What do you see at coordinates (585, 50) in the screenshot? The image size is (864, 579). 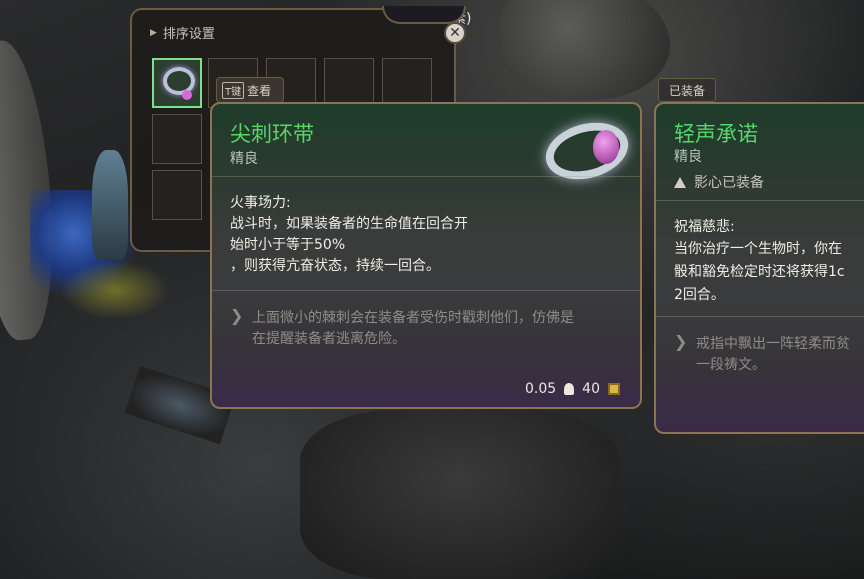 I see `cave-rock-top` at bounding box center [585, 50].